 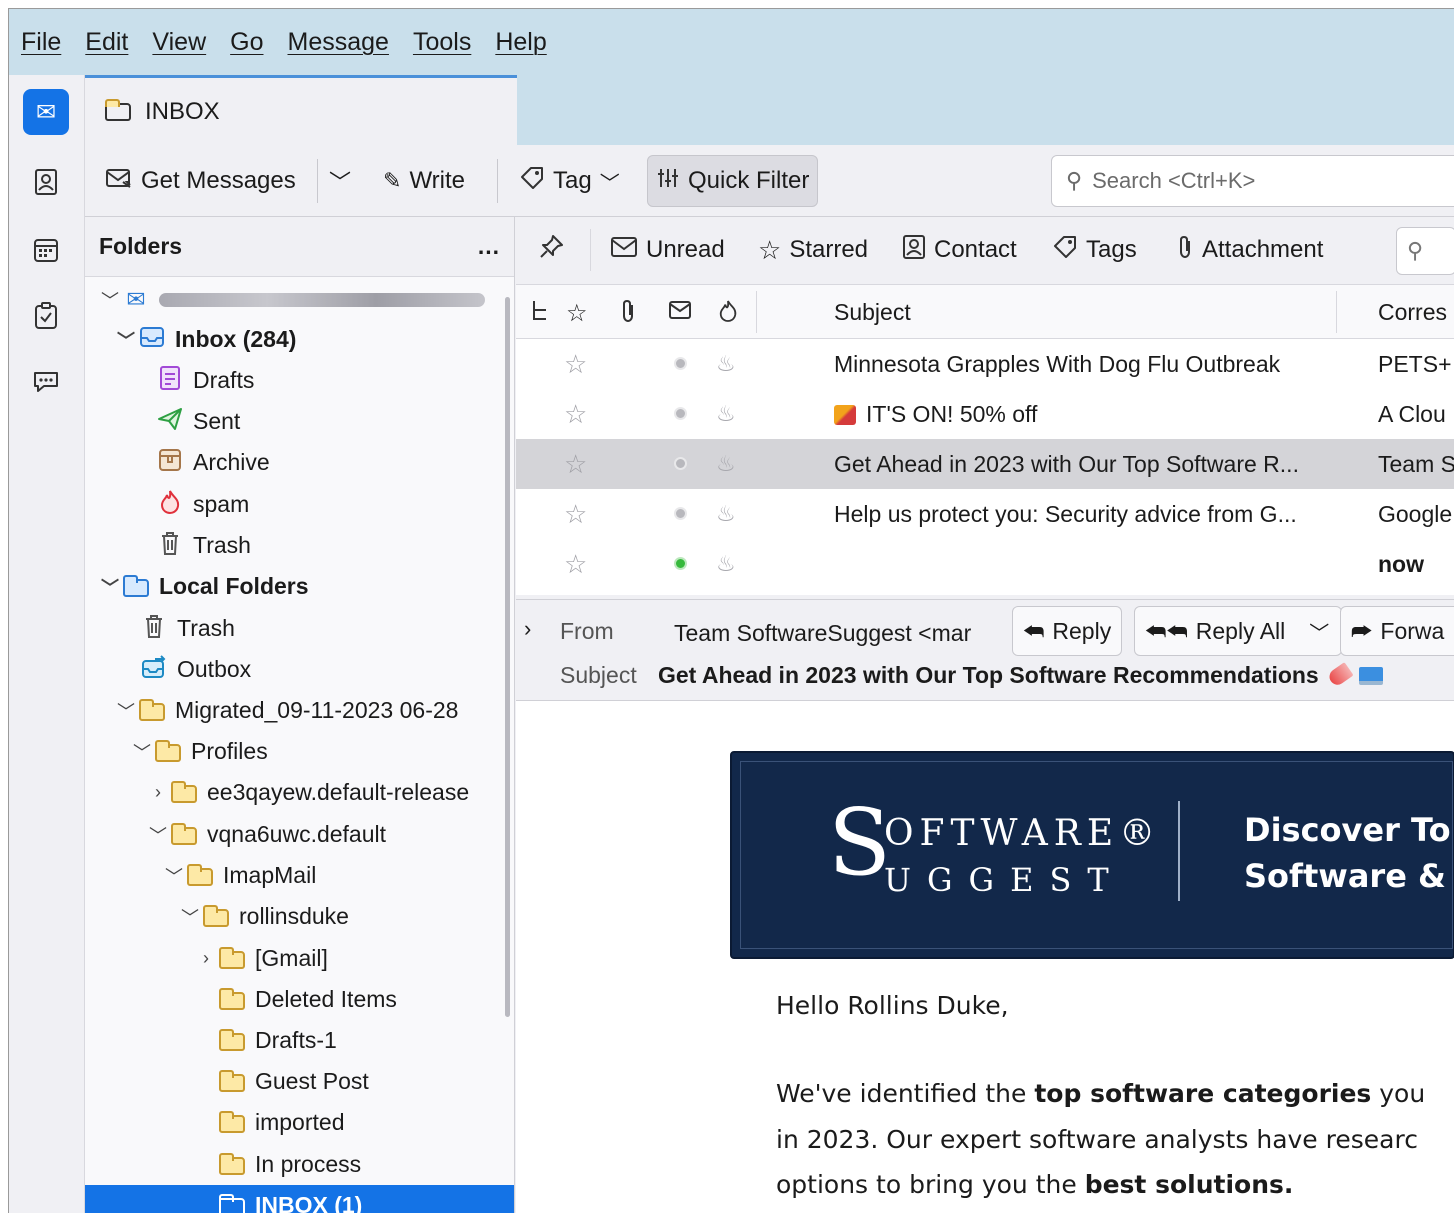 What do you see at coordinates (299, 875) in the screenshot?
I see `folder-imapmail: ﹀ ImapMail` at bounding box center [299, 875].